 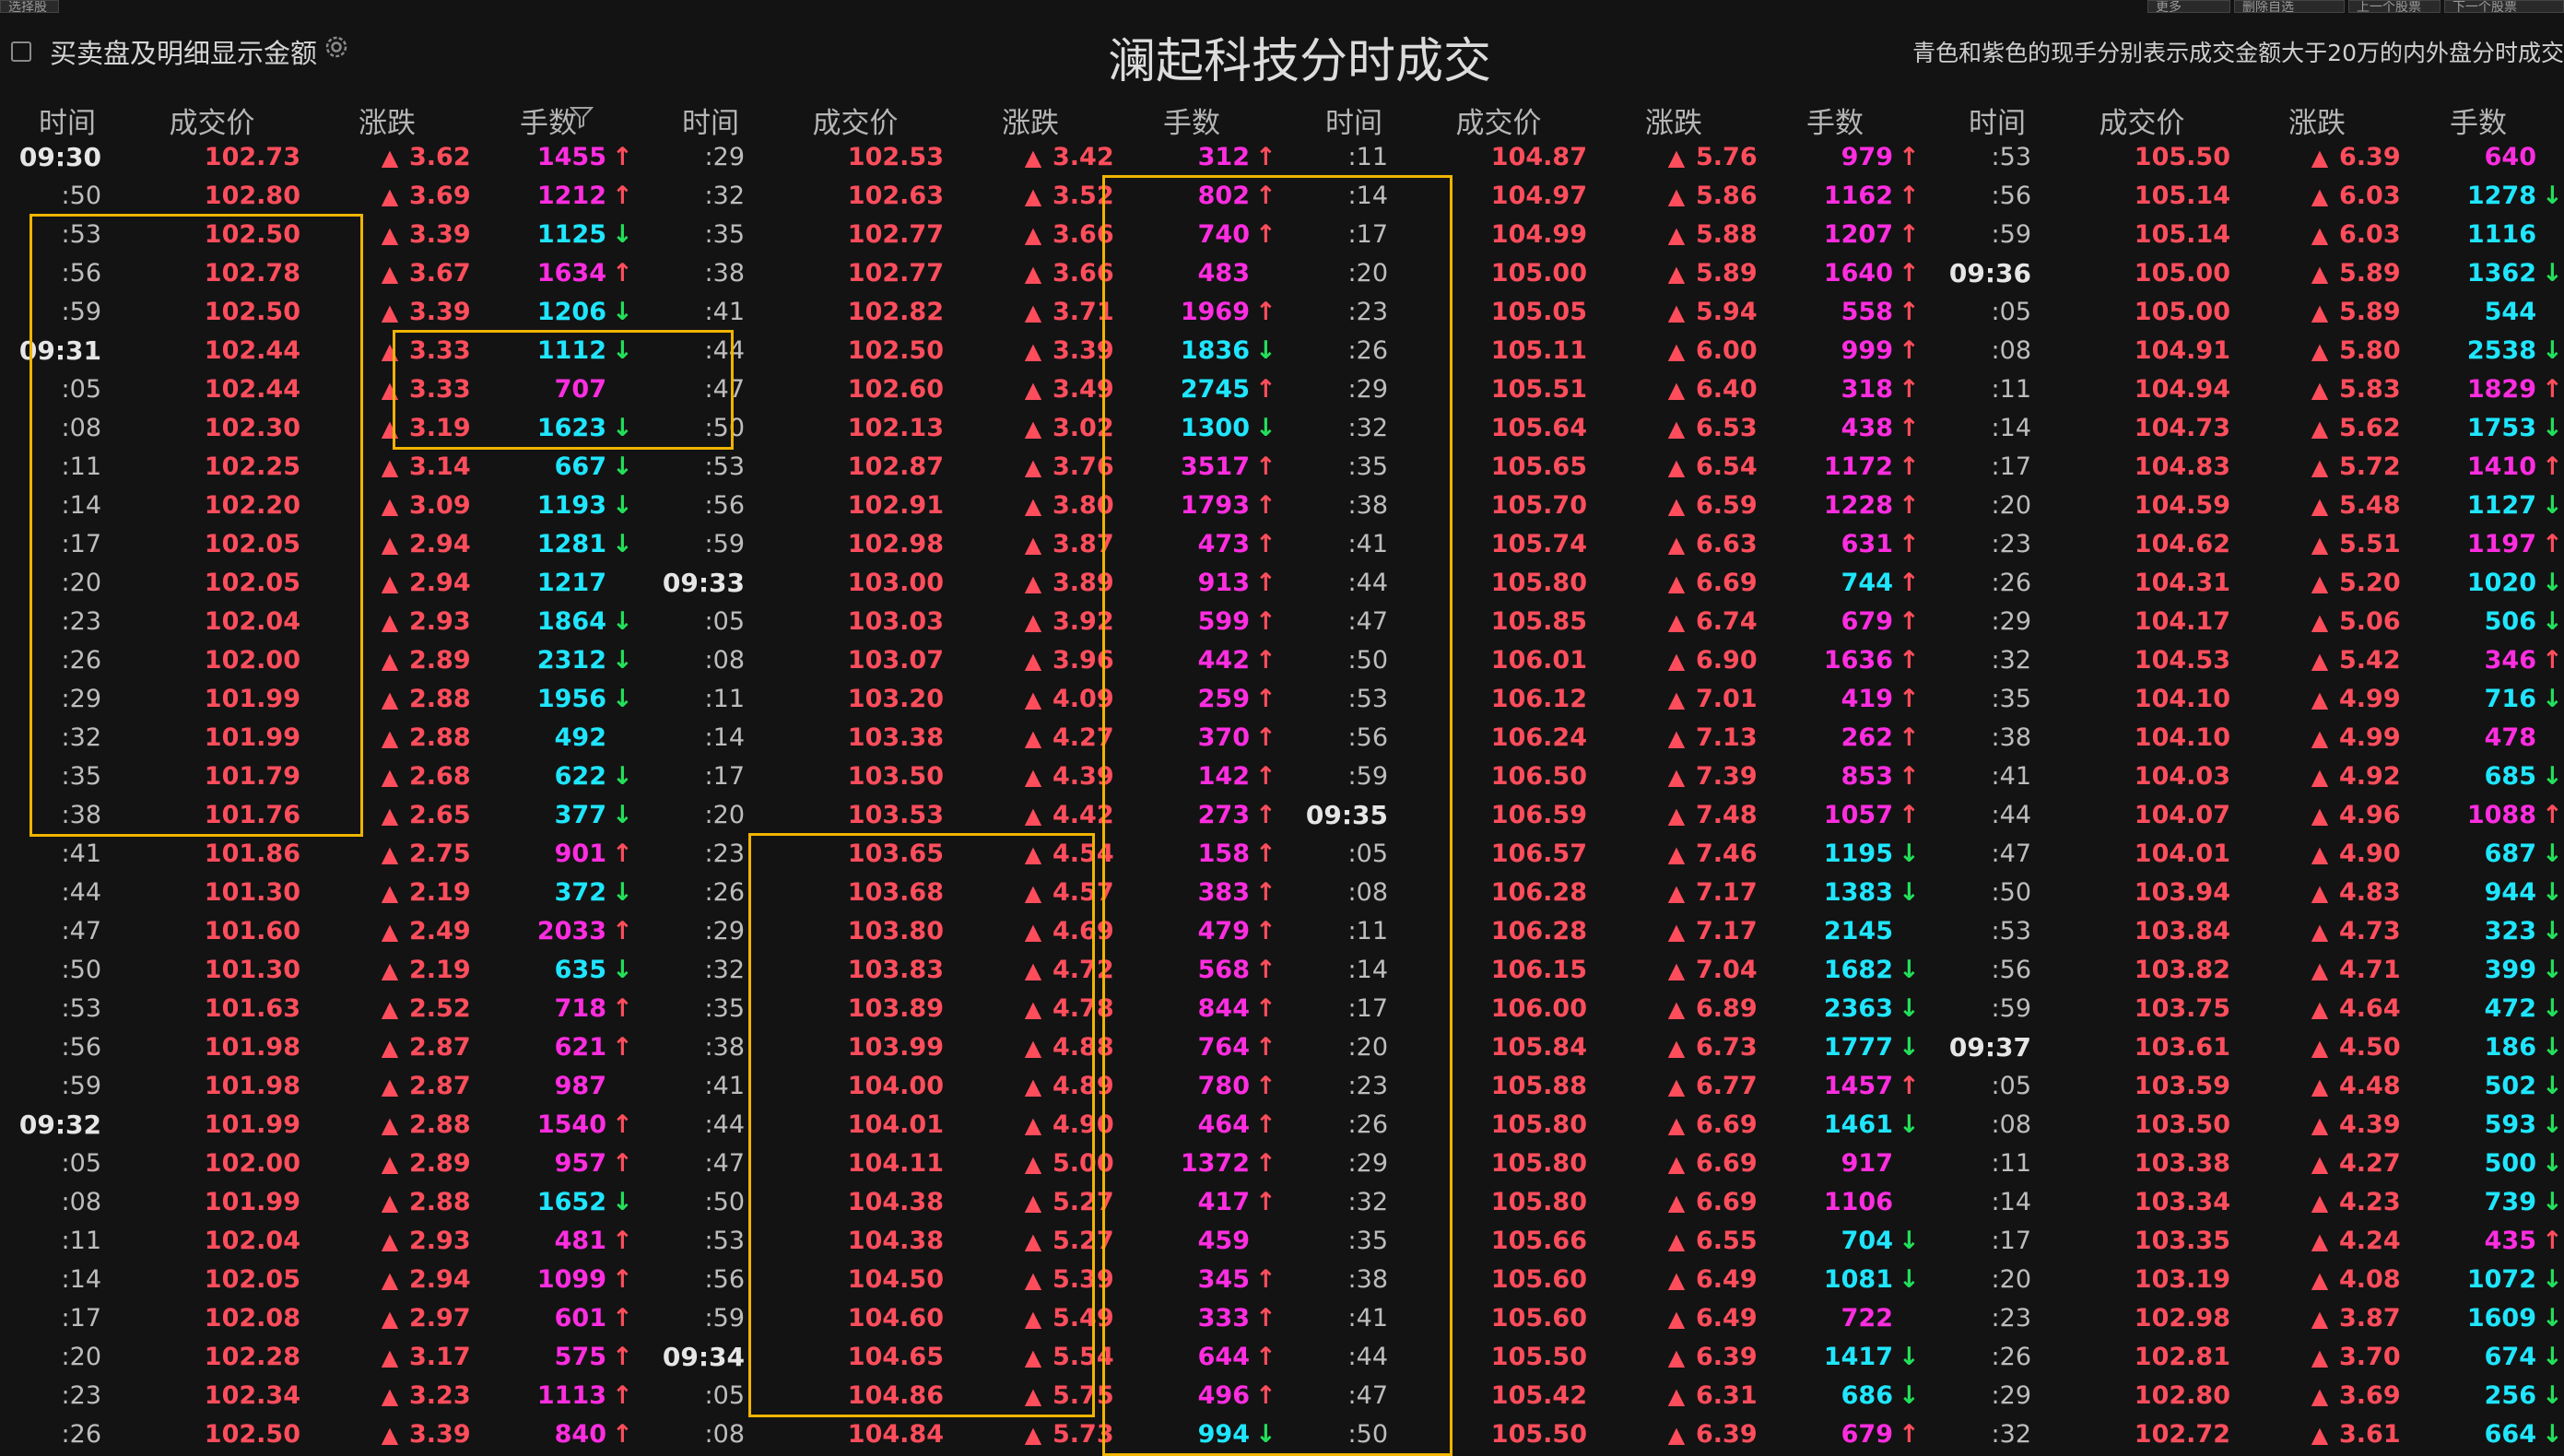 What do you see at coordinates (1997, 120) in the screenshot?
I see `time-column-header: 时间` at bounding box center [1997, 120].